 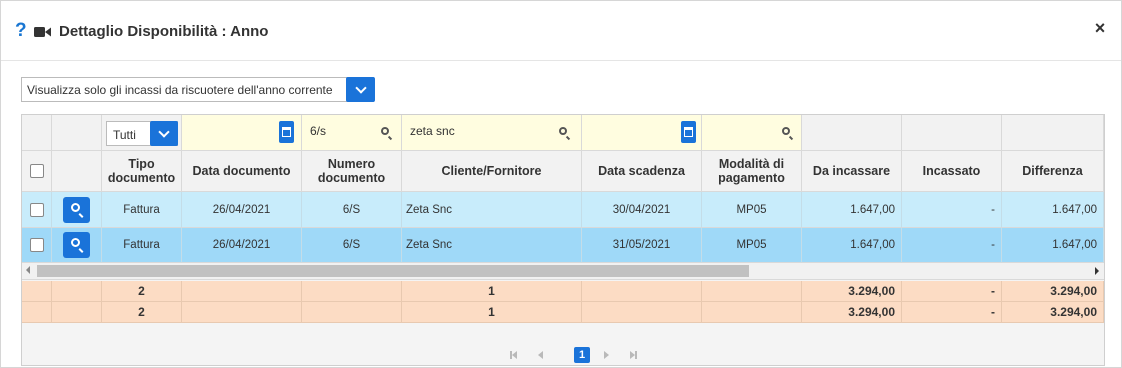 What do you see at coordinates (571, 355) in the screenshot?
I see `pagination: 1` at bounding box center [571, 355].